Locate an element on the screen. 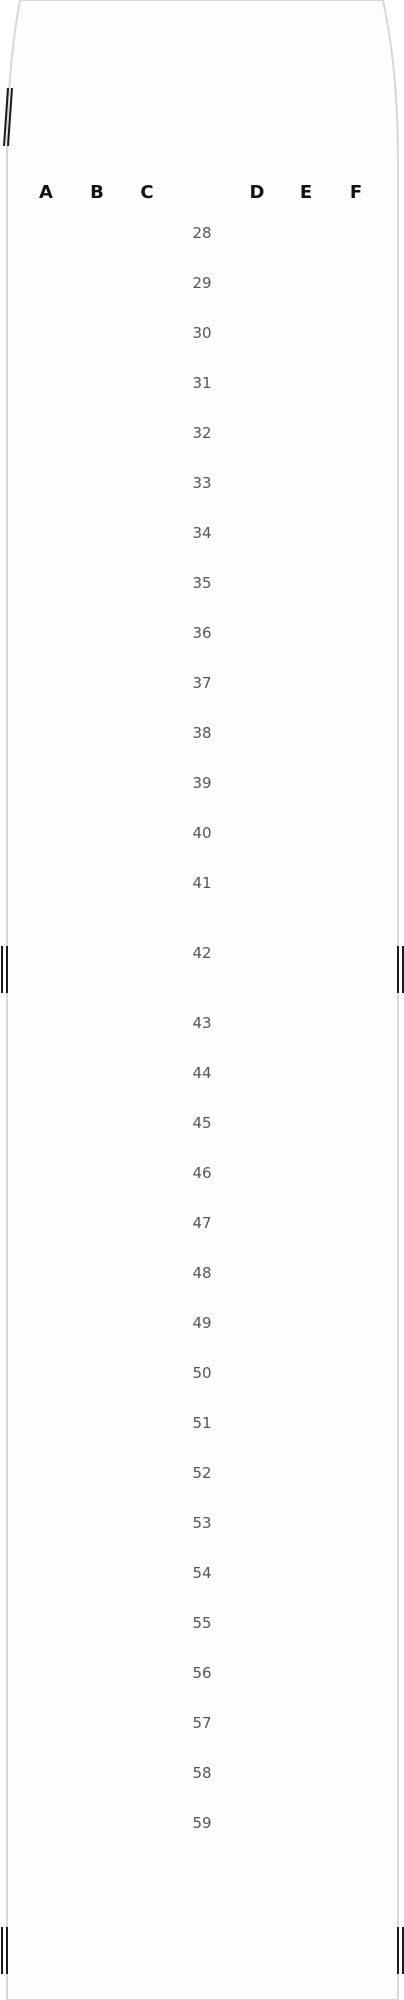 This screenshot has width=404, height=2000. column-header-a: A is located at coordinates (46, 192).